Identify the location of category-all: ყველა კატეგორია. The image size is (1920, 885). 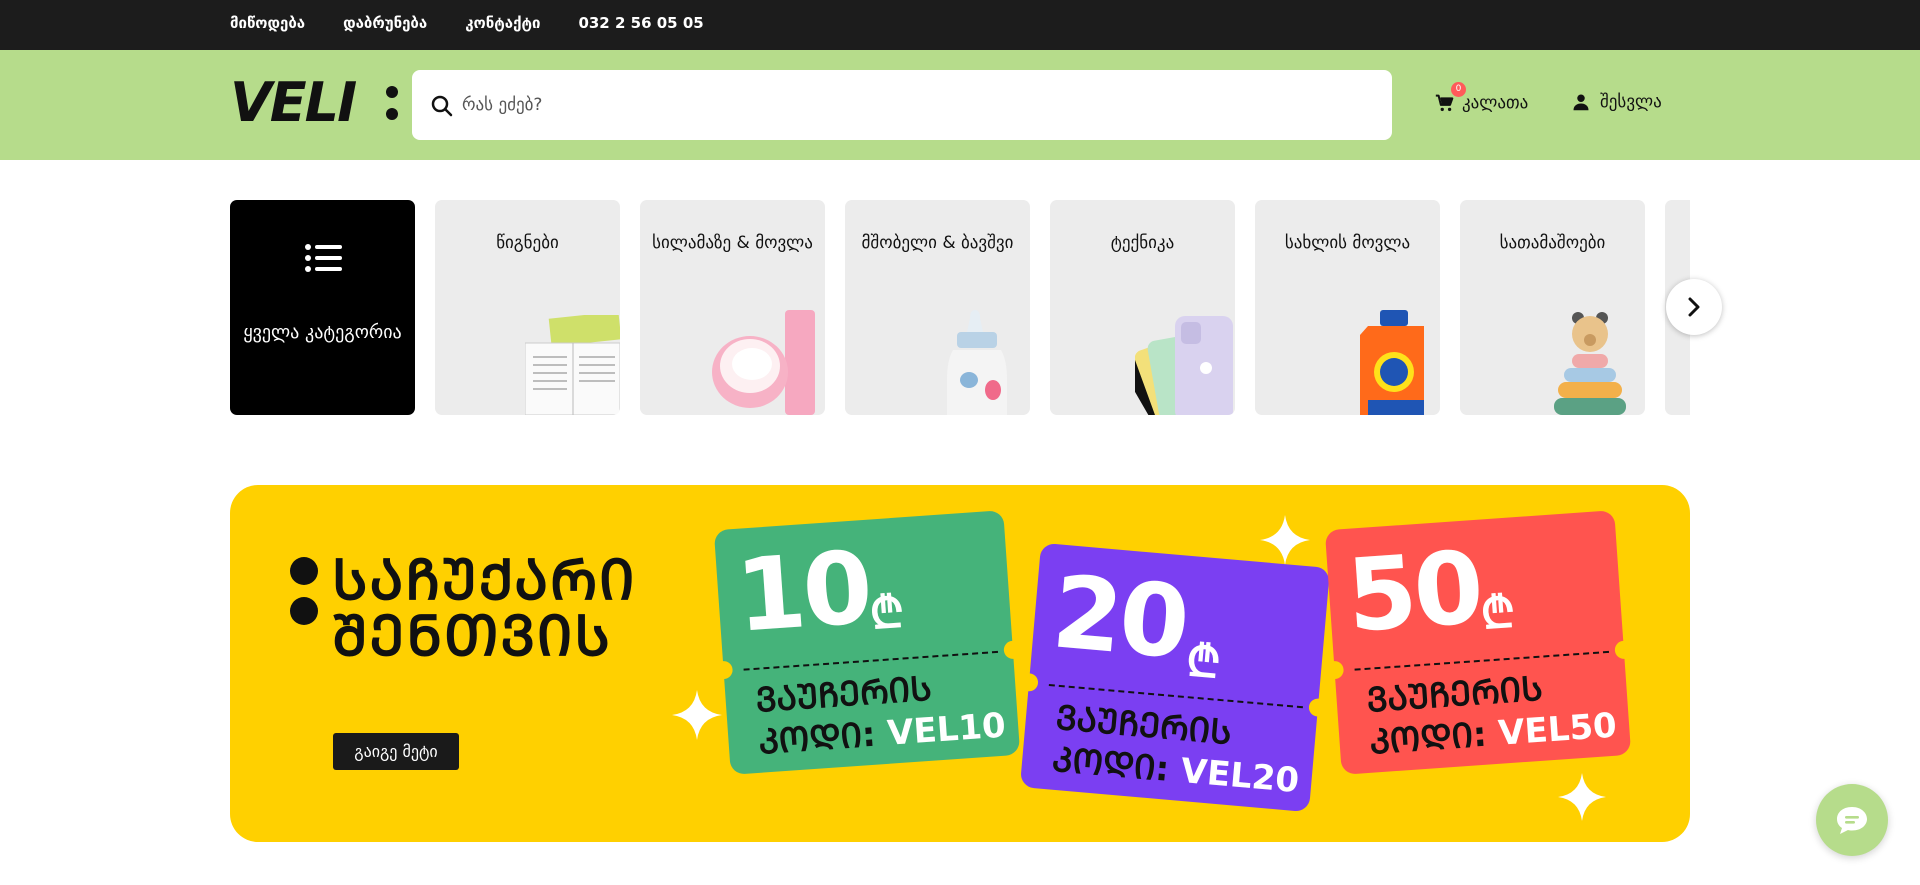
(322, 307).